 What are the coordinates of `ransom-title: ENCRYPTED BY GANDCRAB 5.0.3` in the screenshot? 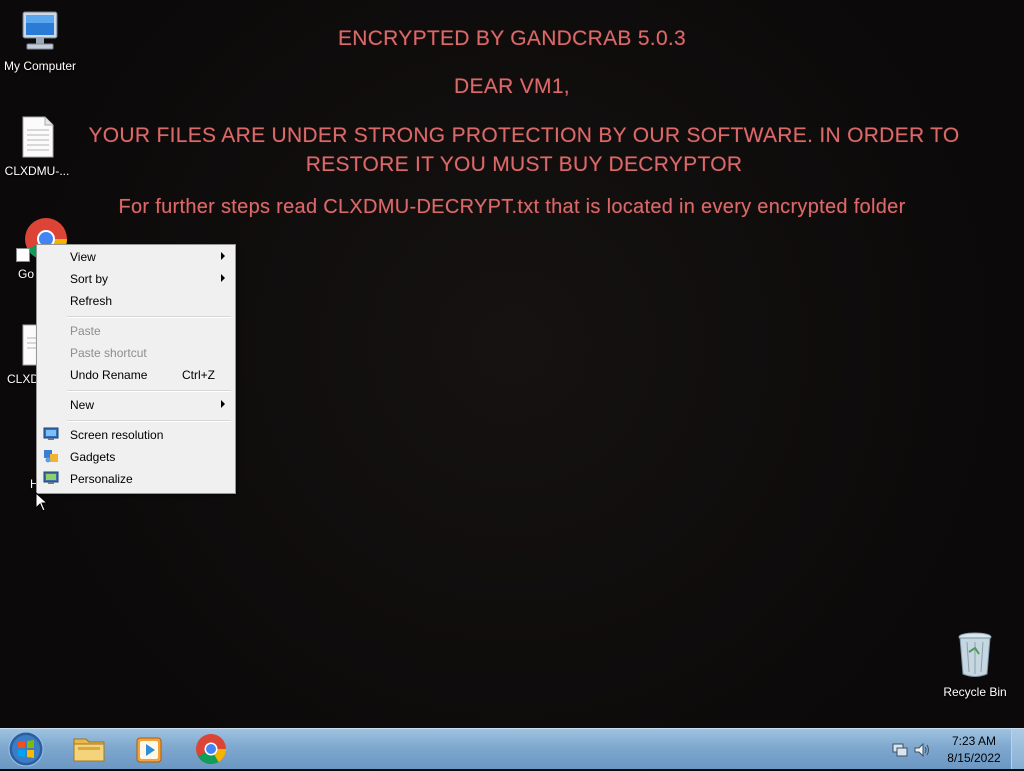 It's located at (512, 38).